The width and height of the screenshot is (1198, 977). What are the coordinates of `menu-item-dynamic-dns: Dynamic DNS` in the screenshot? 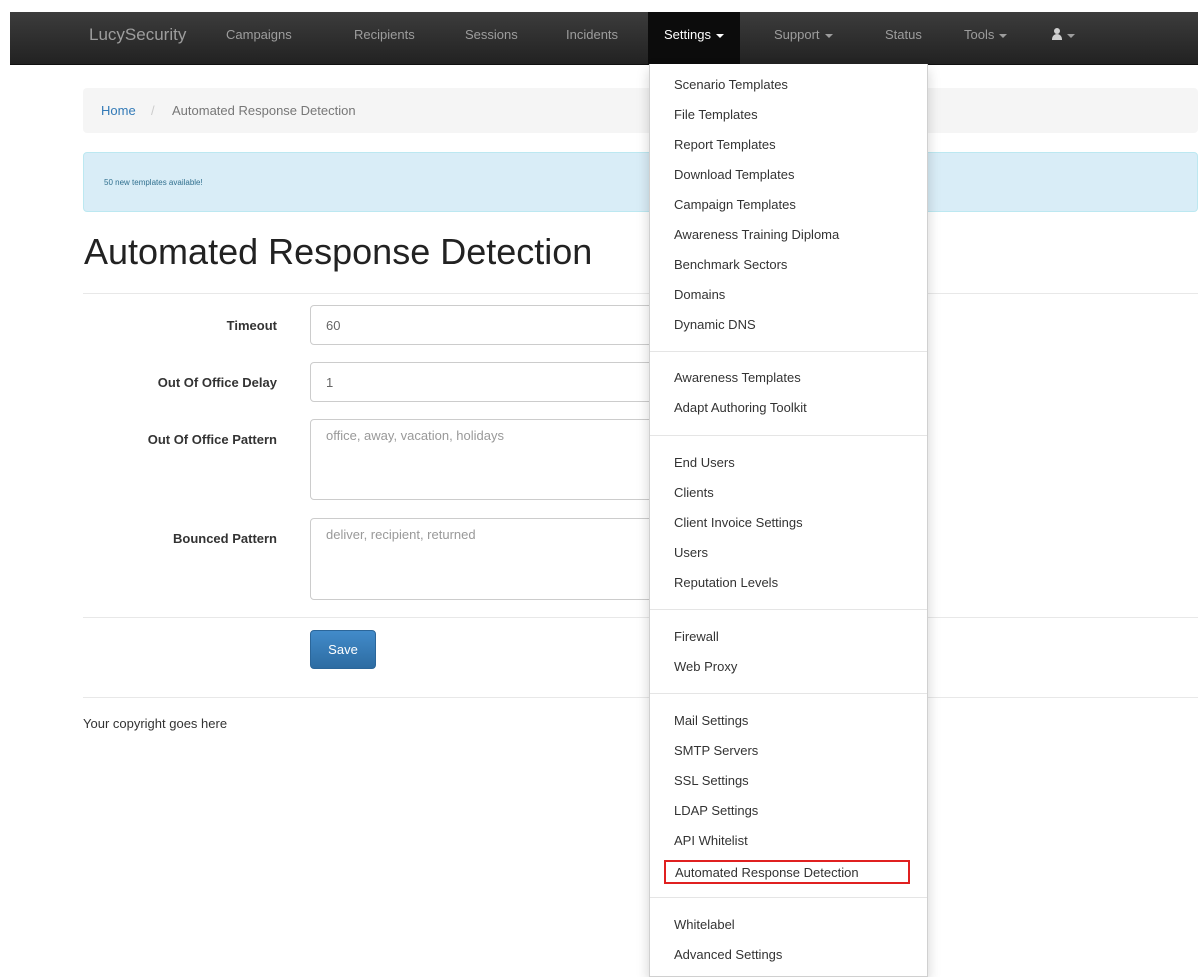 It's located at (715, 325).